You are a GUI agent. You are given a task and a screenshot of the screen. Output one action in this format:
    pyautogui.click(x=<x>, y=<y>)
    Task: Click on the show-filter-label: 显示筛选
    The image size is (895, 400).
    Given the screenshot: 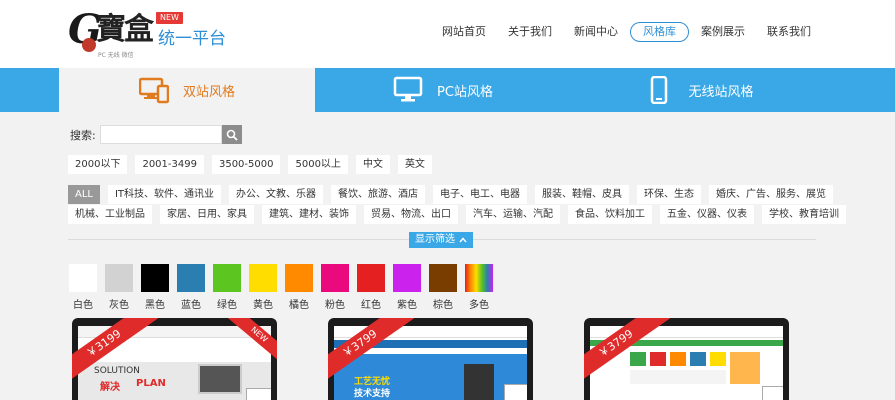 What is the action you would take?
    pyautogui.click(x=435, y=239)
    